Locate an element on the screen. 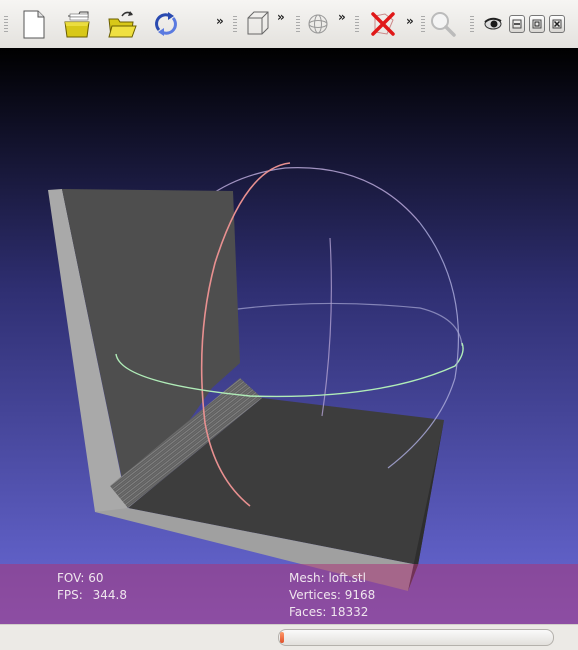  bounding-box-button is located at coordinates (258, 24).